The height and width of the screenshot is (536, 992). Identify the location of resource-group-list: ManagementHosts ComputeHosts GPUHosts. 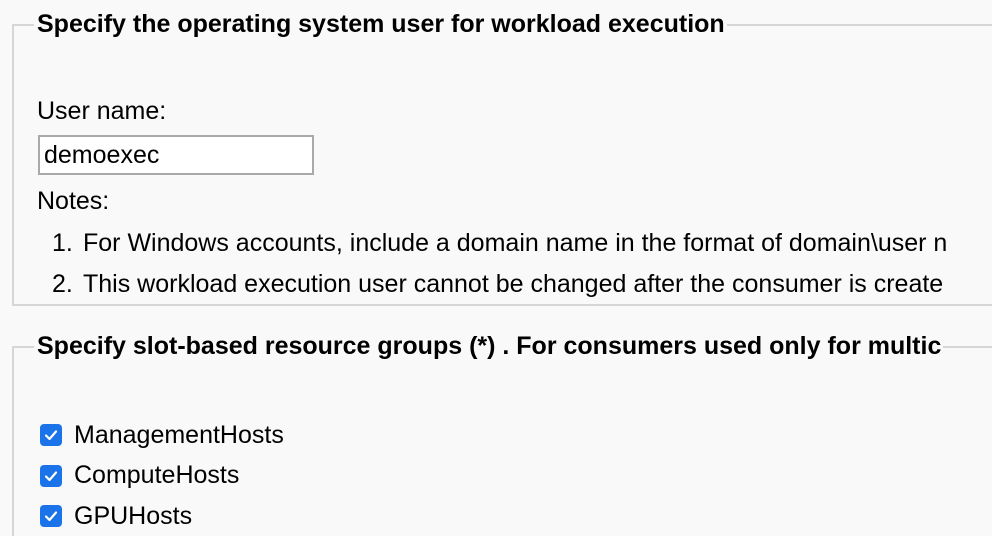
(162, 475).